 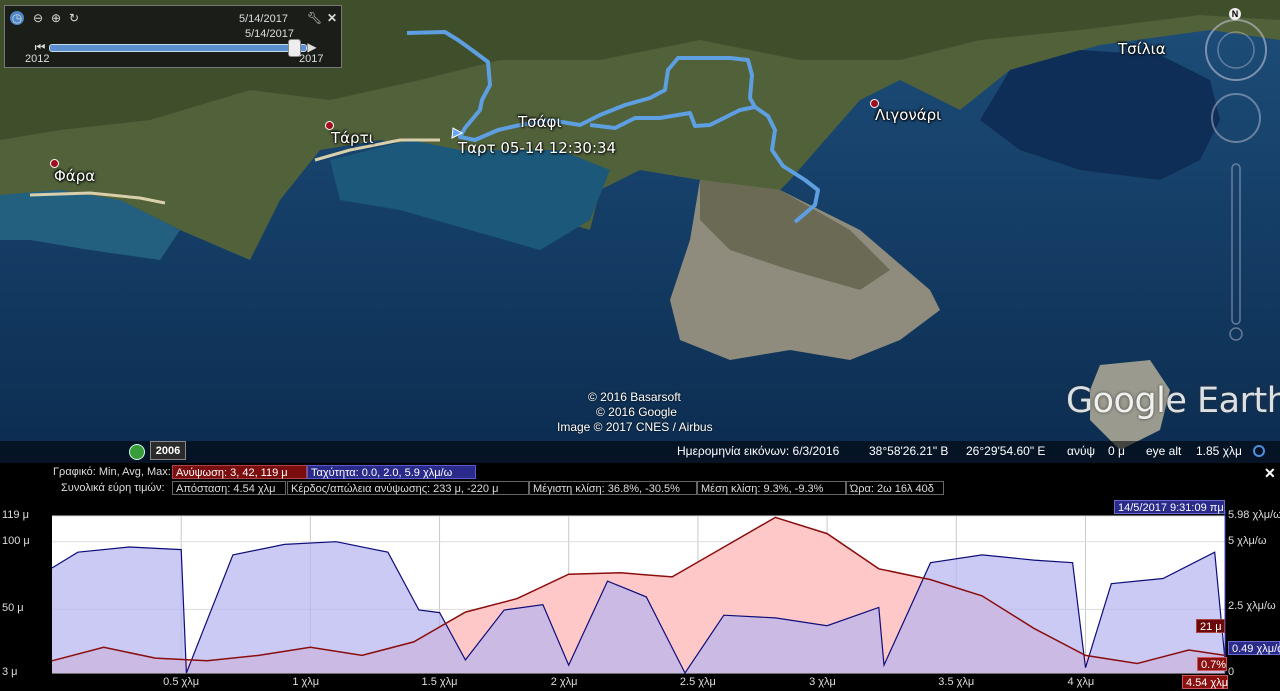 What do you see at coordinates (1231, 672) in the screenshot?
I see `y-right-tick-label: 0` at bounding box center [1231, 672].